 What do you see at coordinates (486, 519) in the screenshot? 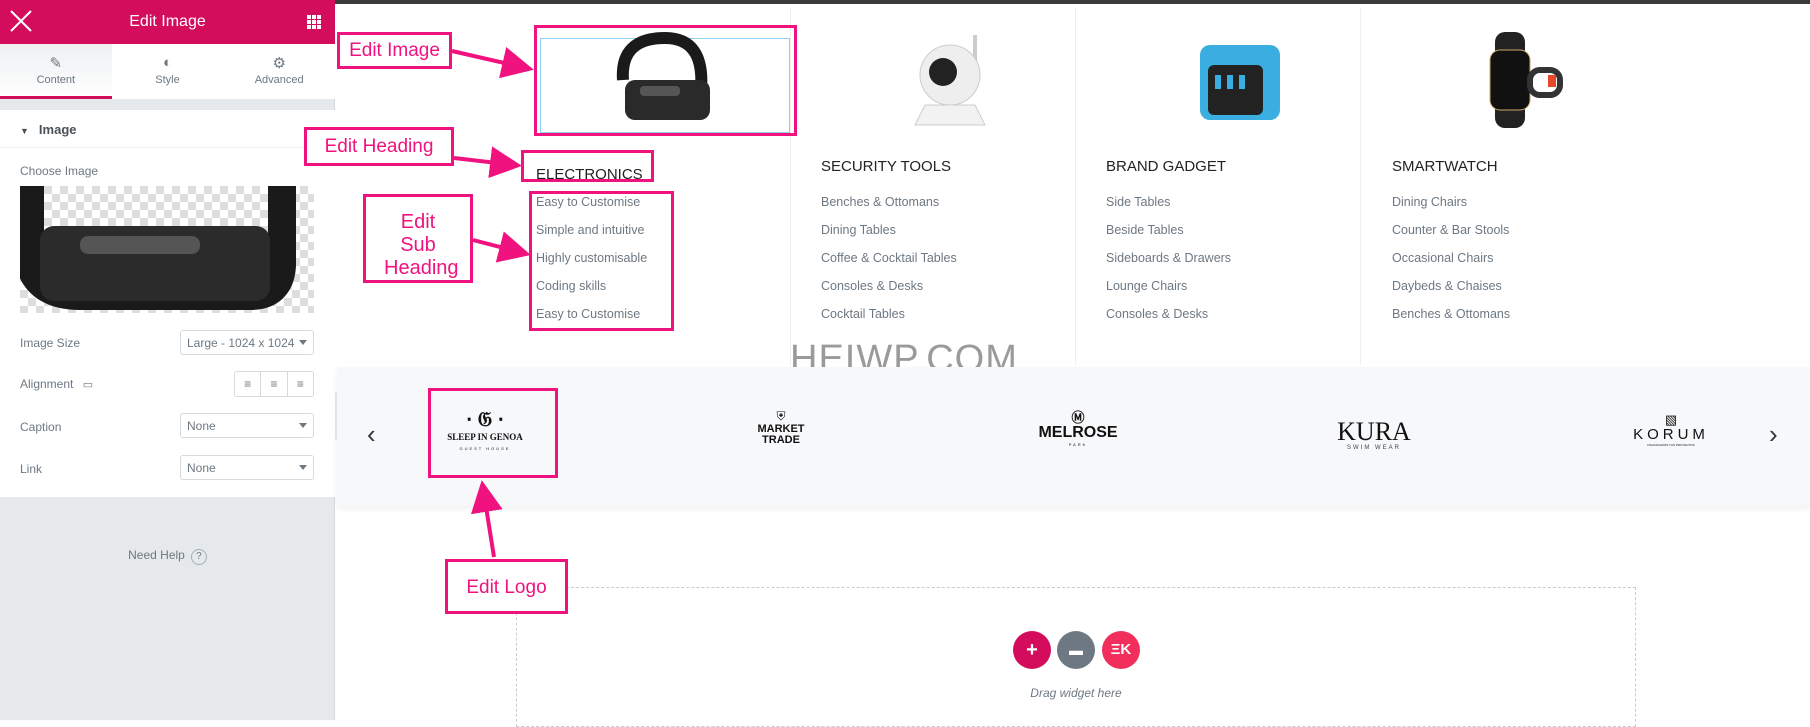
I see `arrow-to-logo` at bounding box center [486, 519].